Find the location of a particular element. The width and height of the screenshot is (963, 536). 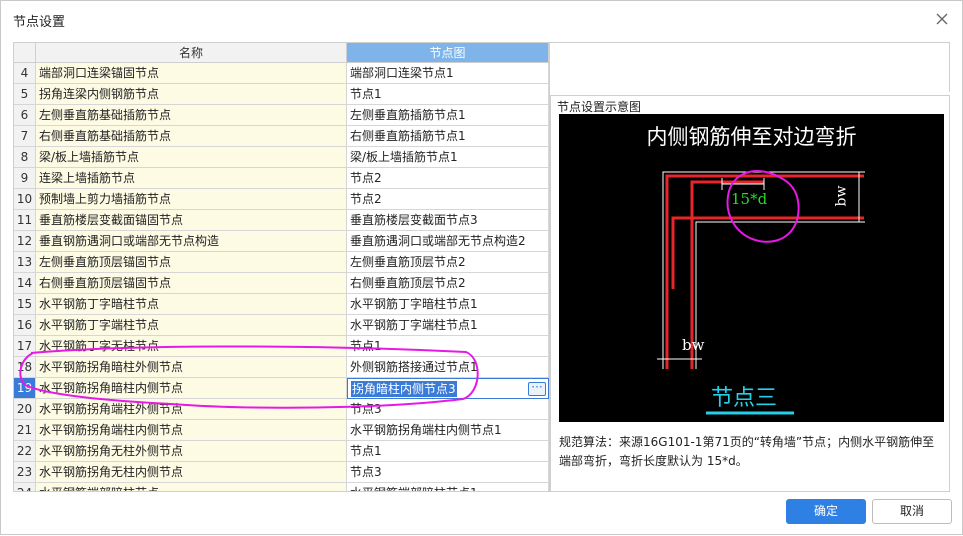

table-row: 10 预制墙上剪力墙插筋节点 节点2 is located at coordinates (281, 199).